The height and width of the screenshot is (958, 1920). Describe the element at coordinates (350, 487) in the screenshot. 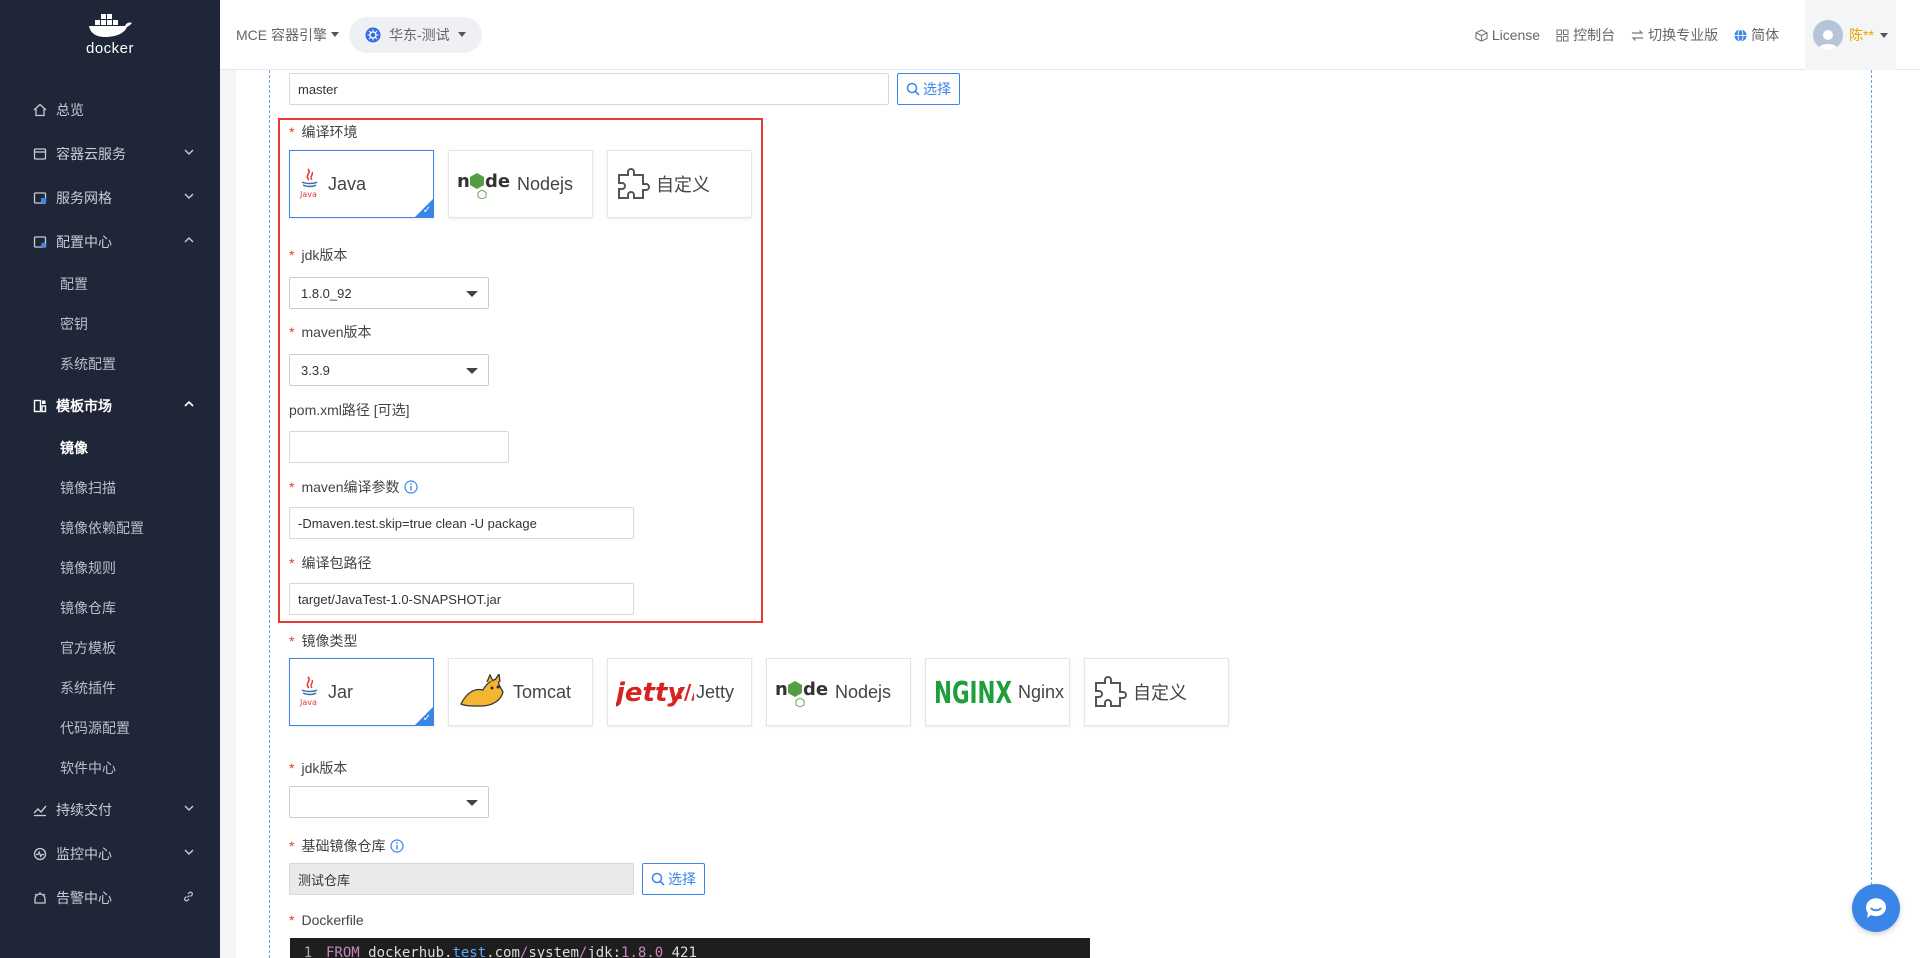

I see `maven-args-label-text: maven编译参数` at that location.